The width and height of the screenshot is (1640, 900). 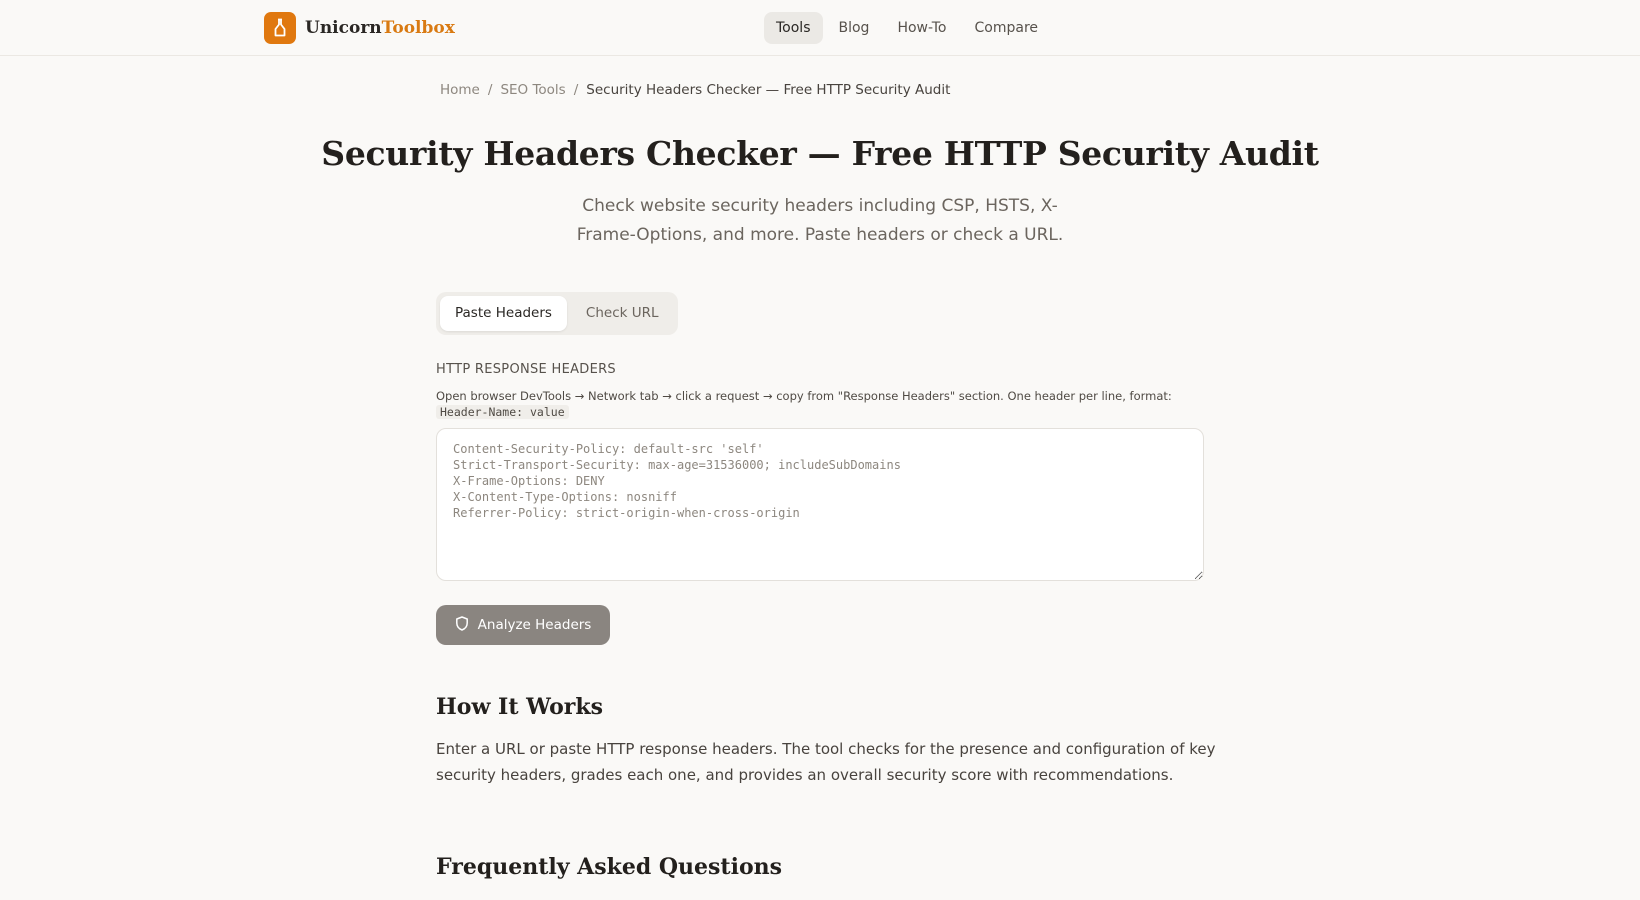 I want to click on main-nav: Tools Blog How-To Compare, so click(x=907, y=28).